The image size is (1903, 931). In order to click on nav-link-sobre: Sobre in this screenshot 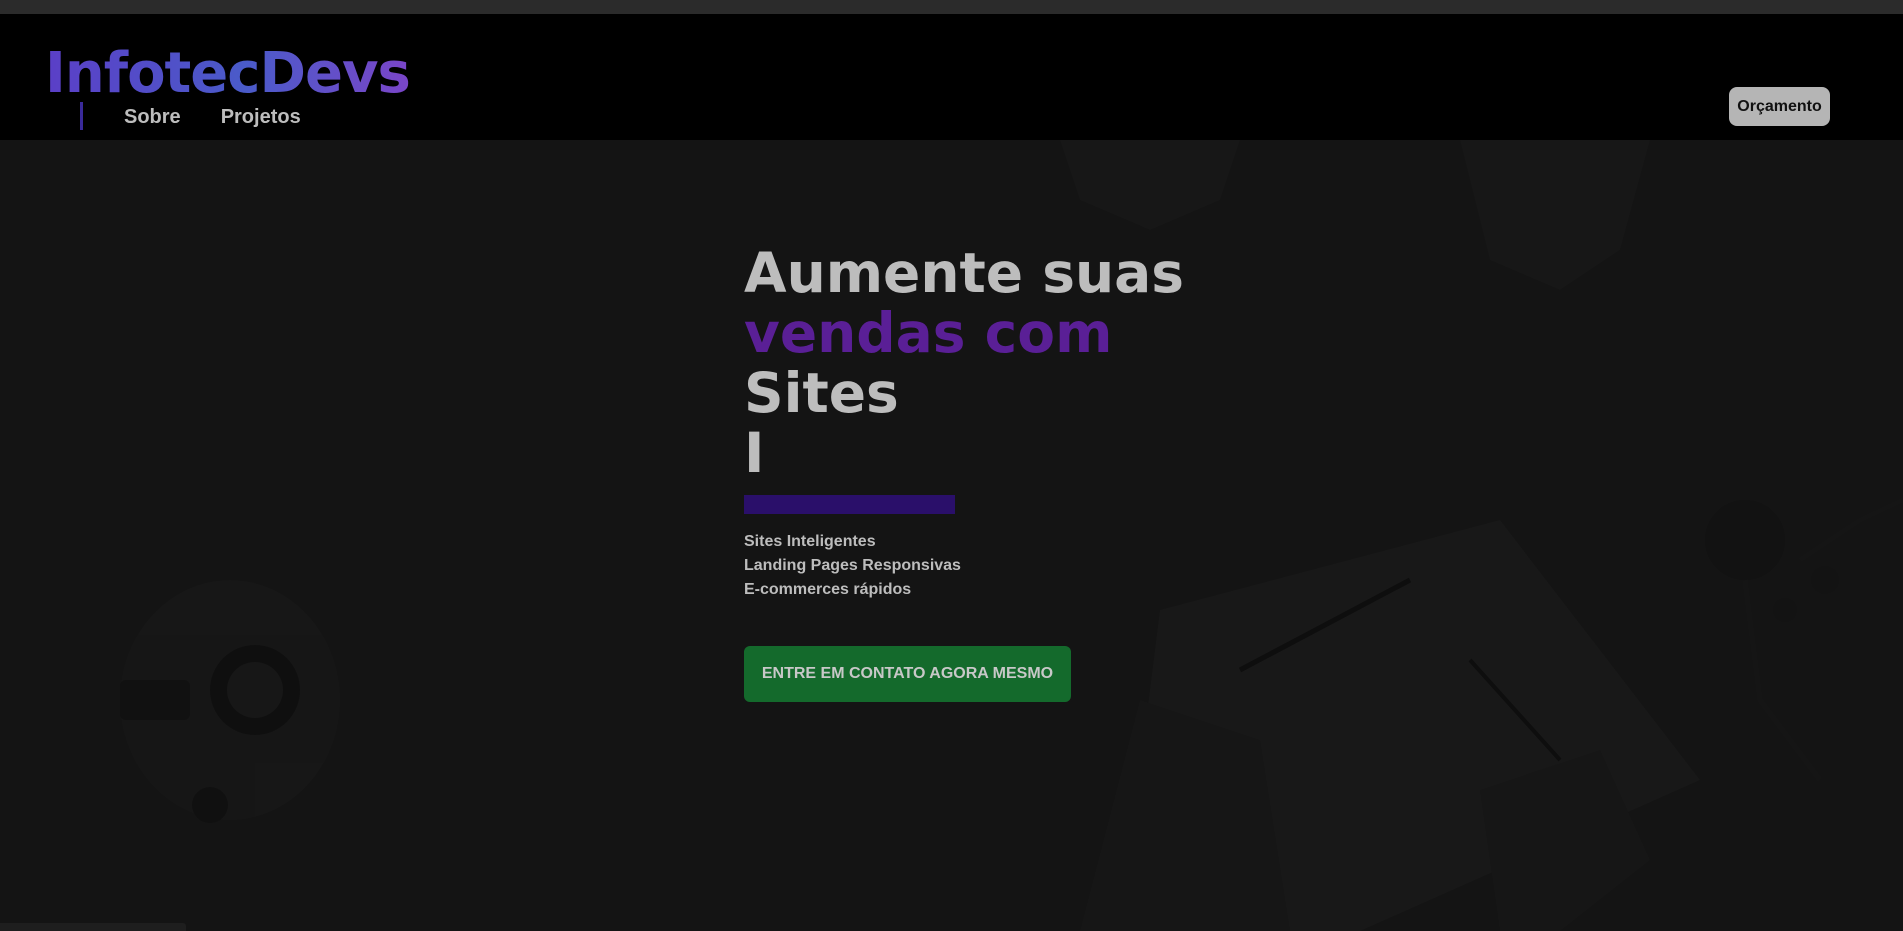, I will do `click(152, 117)`.